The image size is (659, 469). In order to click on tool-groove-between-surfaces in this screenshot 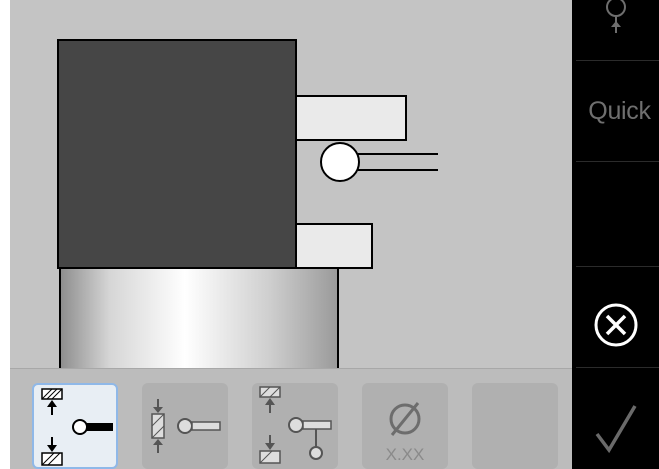, I will do `click(75, 426)`.